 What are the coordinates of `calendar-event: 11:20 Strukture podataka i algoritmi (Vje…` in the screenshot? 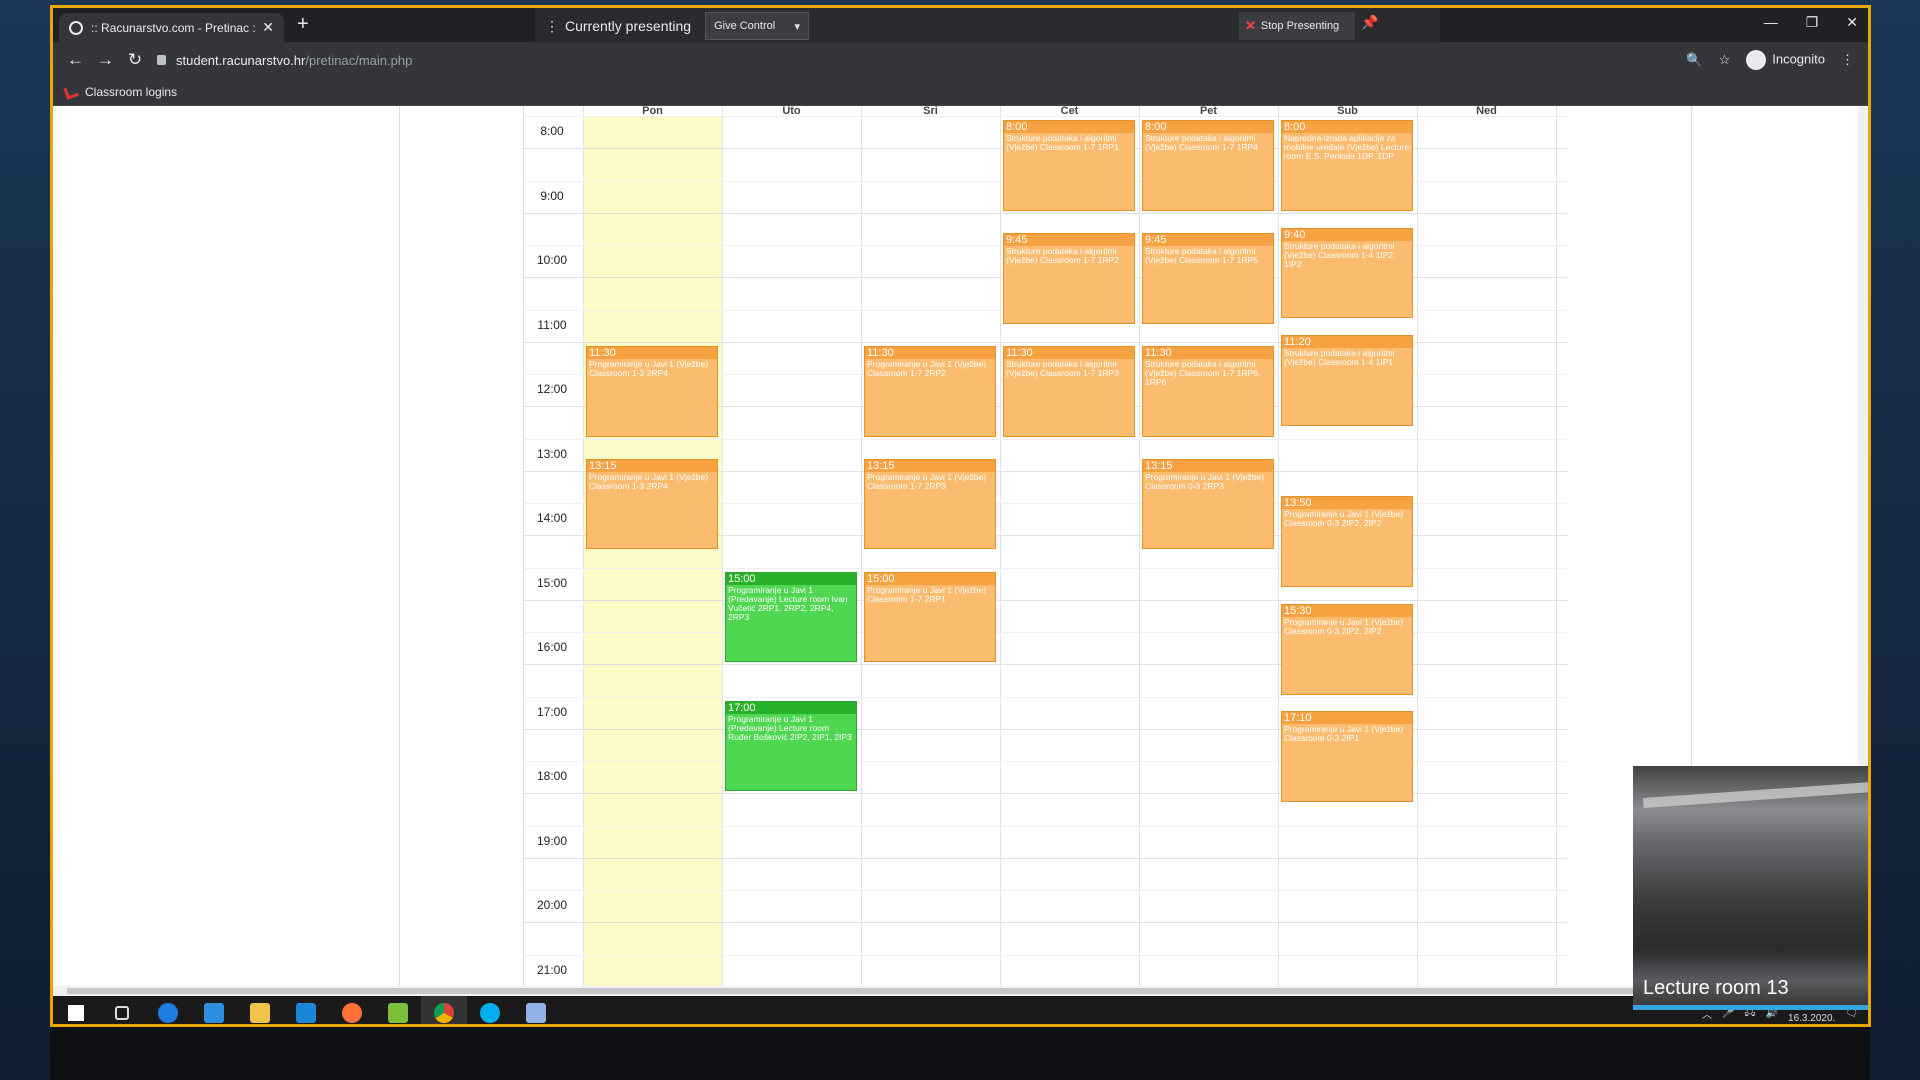 It's located at (1347, 380).